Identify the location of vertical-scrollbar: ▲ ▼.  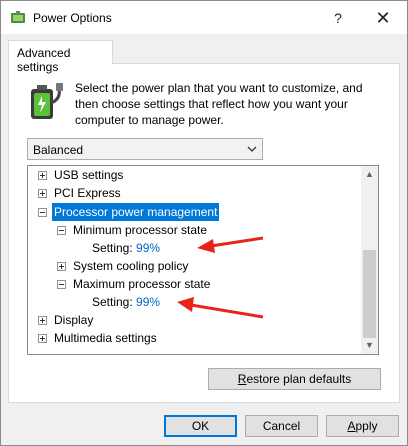
(369, 260).